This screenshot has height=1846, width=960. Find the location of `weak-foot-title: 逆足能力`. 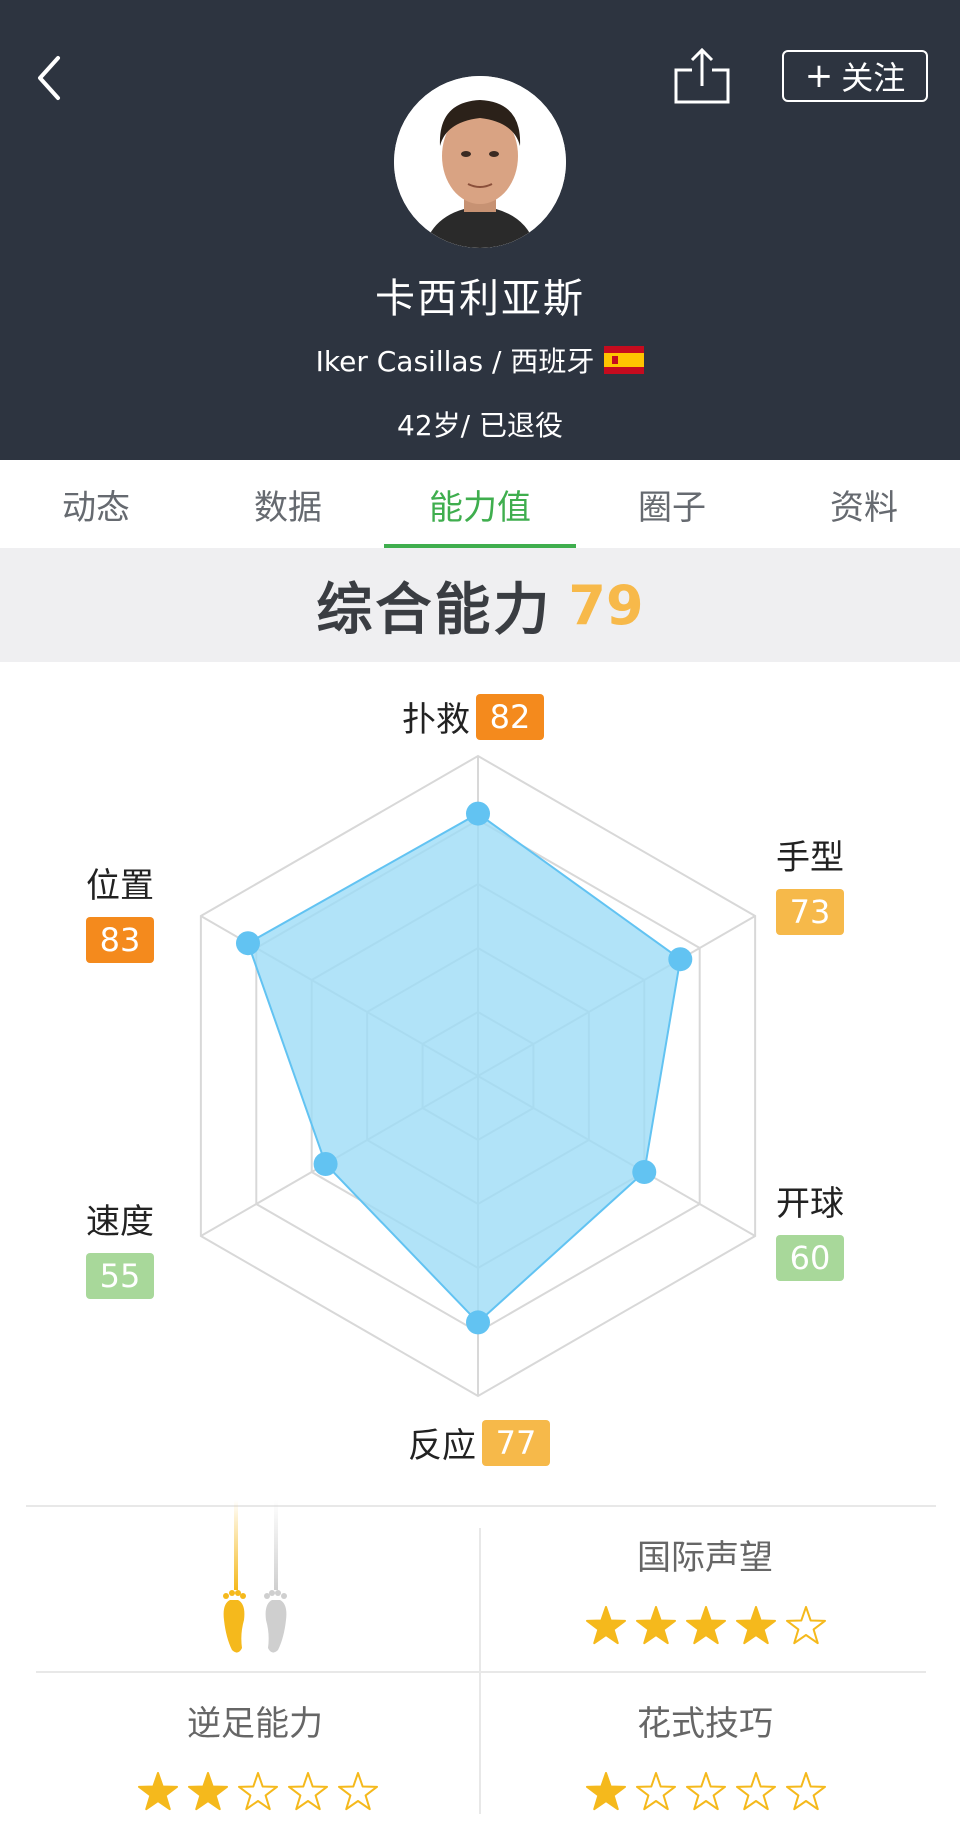

weak-foot-title: 逆足能力 is located at coordinates (255, 1724).